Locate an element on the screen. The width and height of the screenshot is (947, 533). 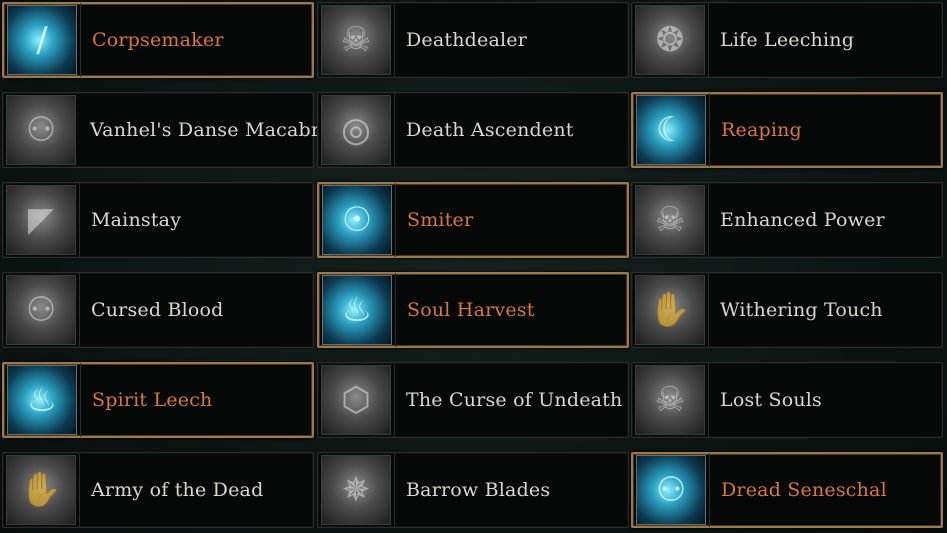
skeleton-icon-glyph: ⚇ is located at coordinates (41, 310).